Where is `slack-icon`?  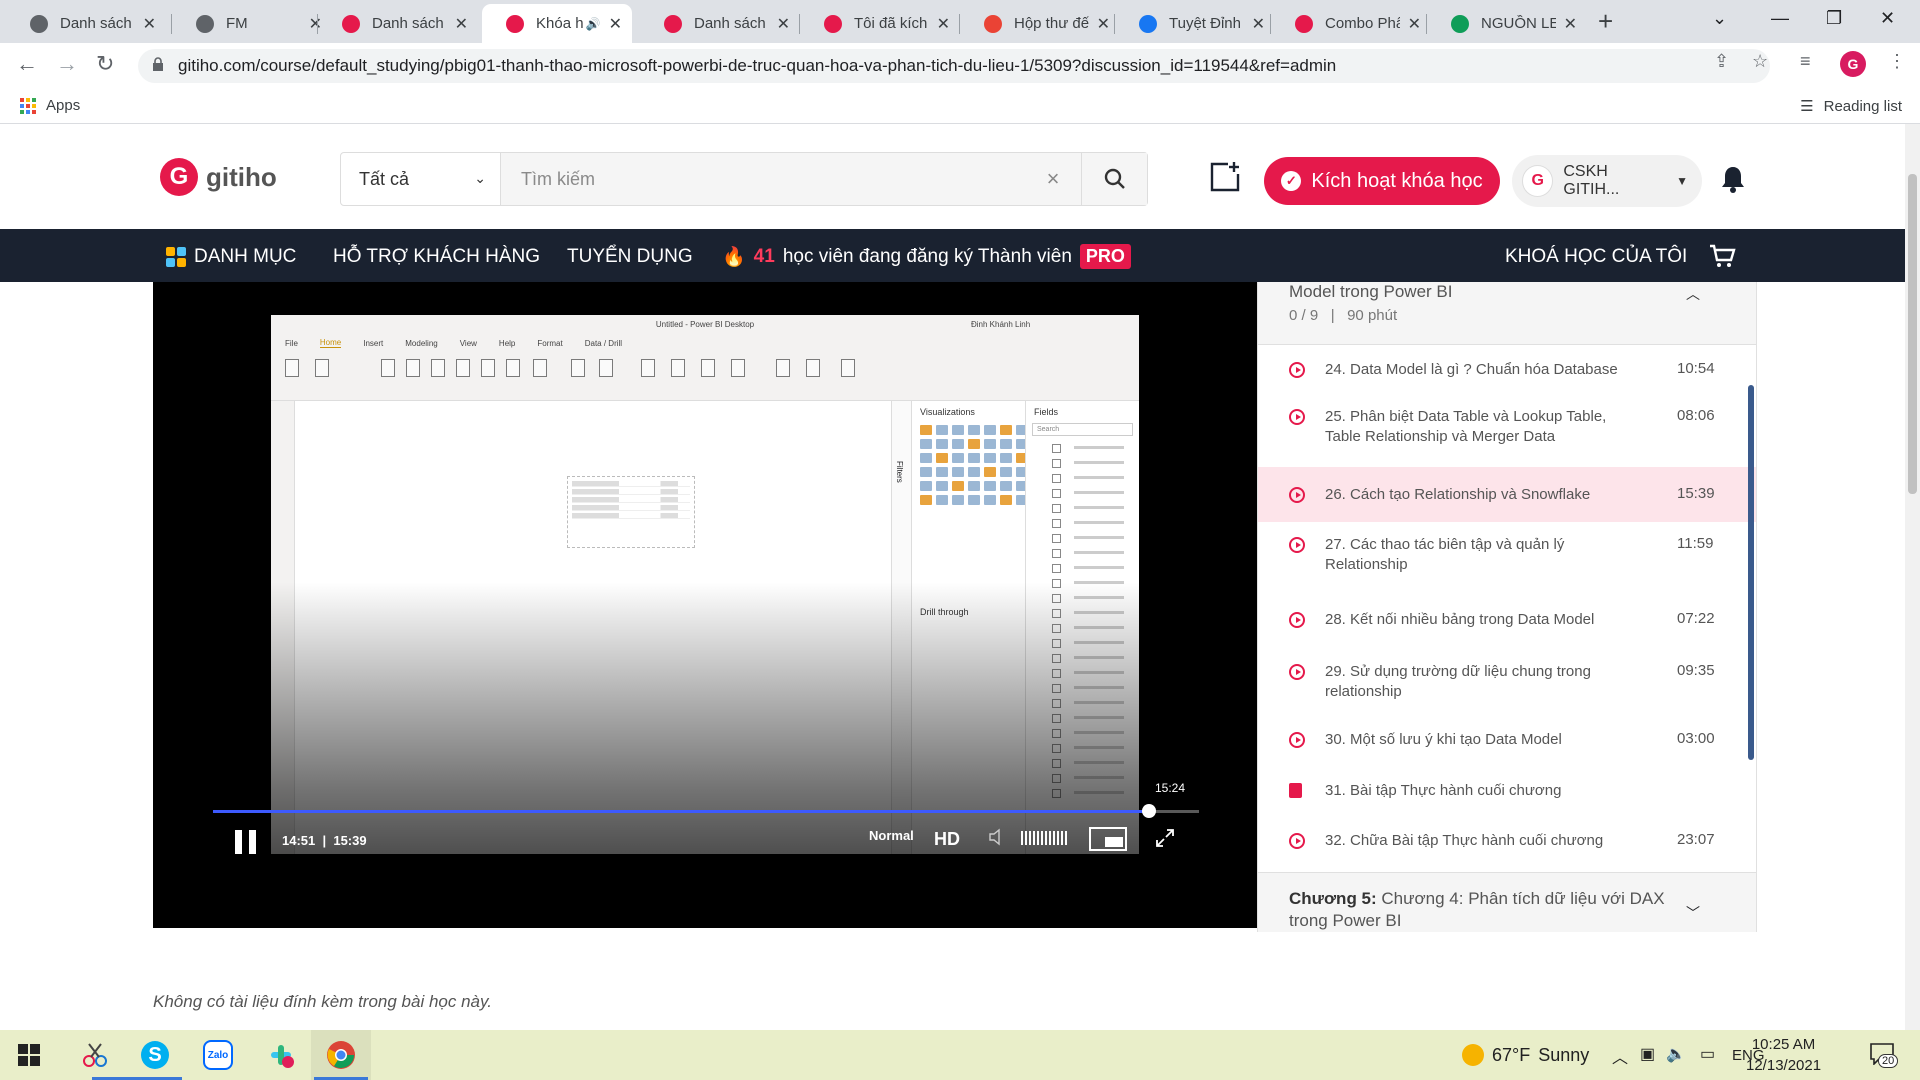 slack-icon is located at coordinates (281, 1055).